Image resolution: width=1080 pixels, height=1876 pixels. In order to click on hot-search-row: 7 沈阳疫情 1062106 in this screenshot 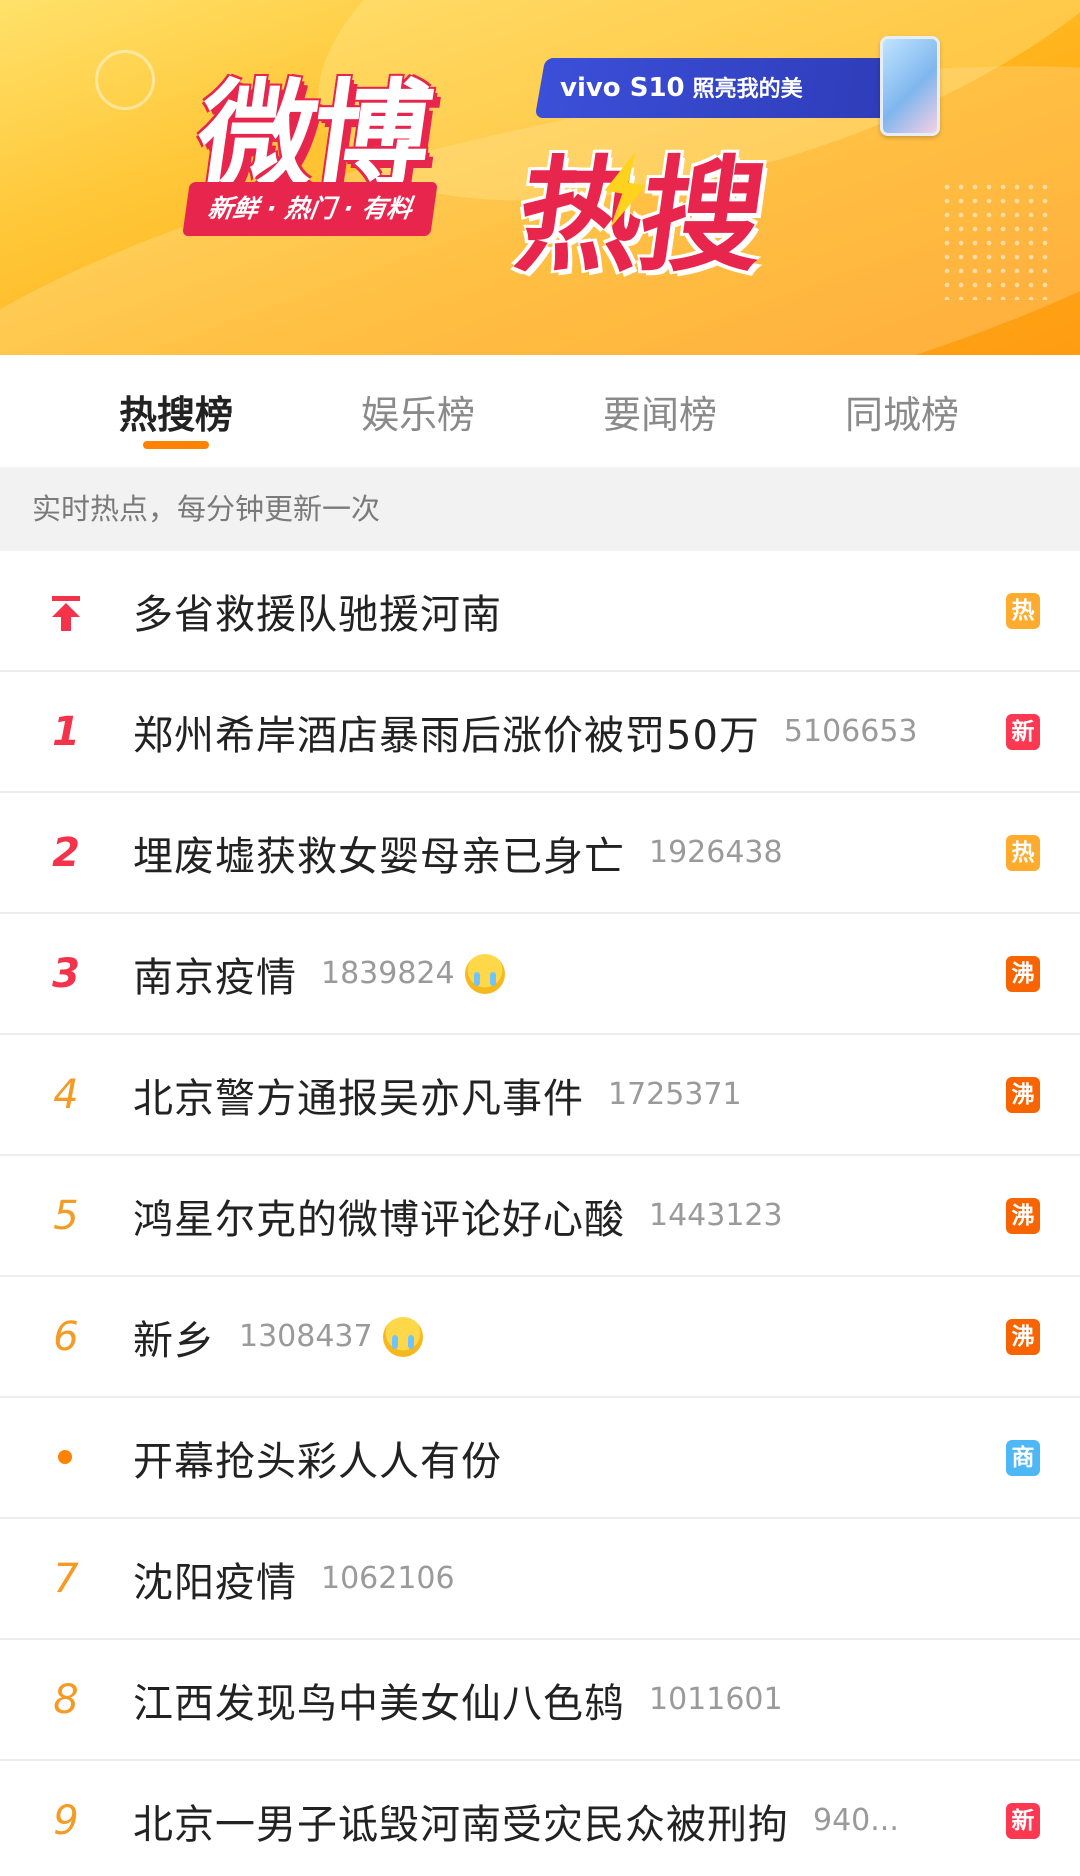, I will do `click(540, 1579)`.